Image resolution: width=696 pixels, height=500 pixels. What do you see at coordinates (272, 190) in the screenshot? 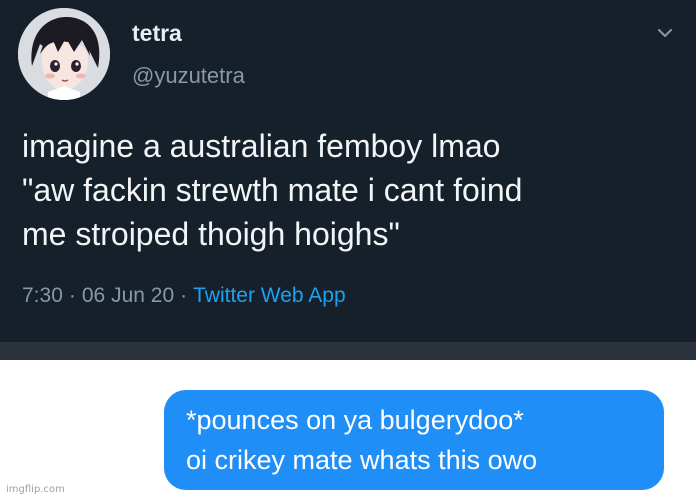
I see `tweet-text-line: "aw fackin strewth mate i cant foind` at bounding box center [272, 190].